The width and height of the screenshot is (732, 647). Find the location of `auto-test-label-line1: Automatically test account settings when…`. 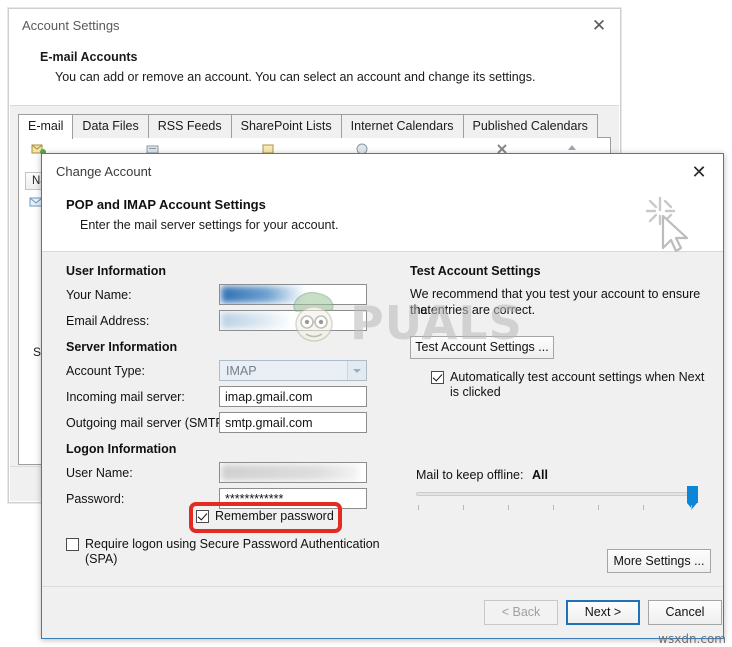

auto-test-label-line1: Automatically test account settings when… is located at coordinates (577, 377).